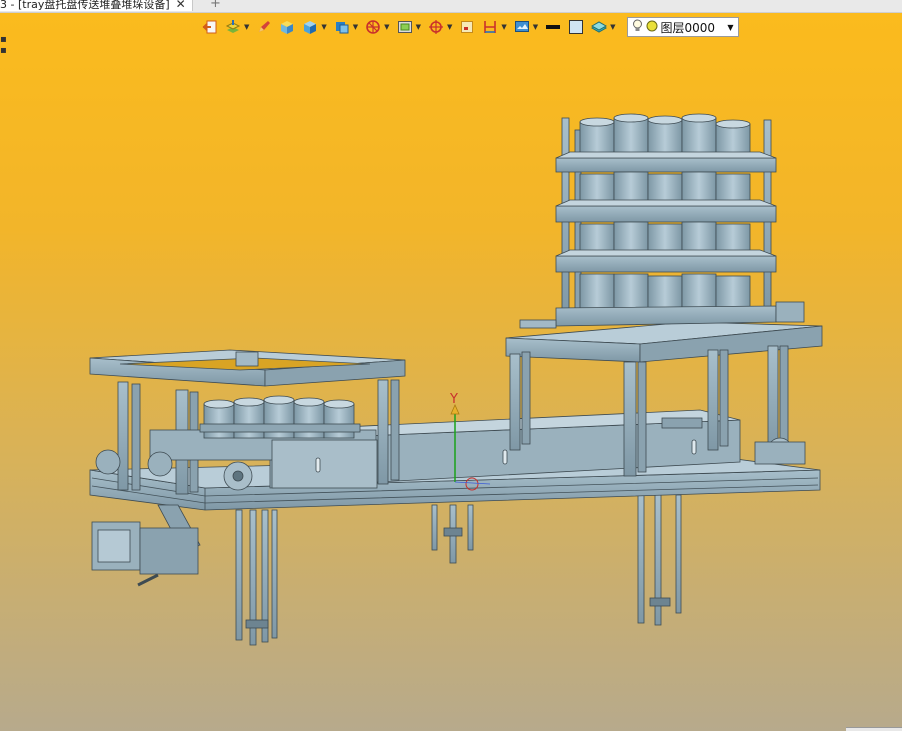 Image resolution: width=902 pixels, height=731 pixels. What do you see at coordinates (662, 221) in the screenshot?
I see `right-tray-stack-tower` at bounding box center [662, 221].